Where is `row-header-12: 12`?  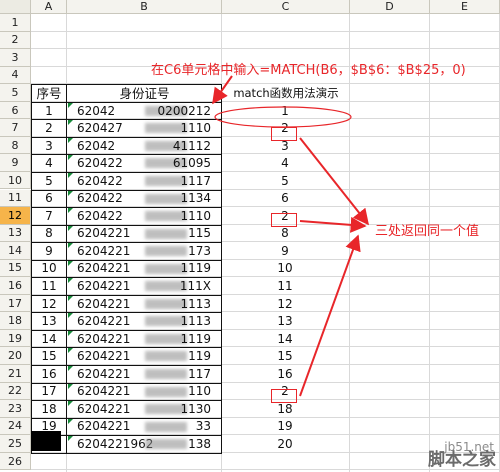 row-header-12: 12 is located at coordinates (15, 216).